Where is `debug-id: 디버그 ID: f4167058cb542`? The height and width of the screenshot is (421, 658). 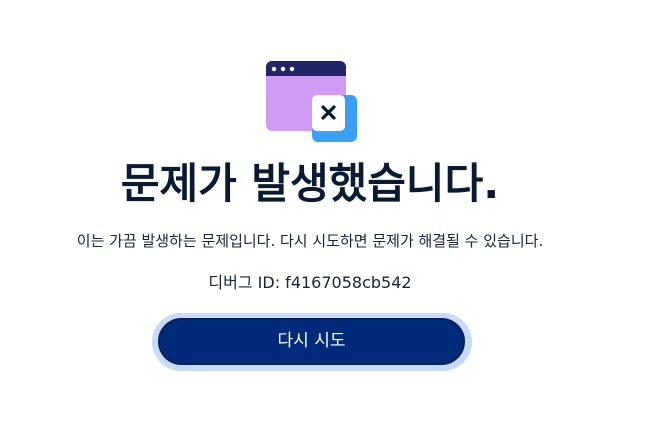 debug-id: 디버그 ID: f4167058cb542 is located at coordinates (310, 282).